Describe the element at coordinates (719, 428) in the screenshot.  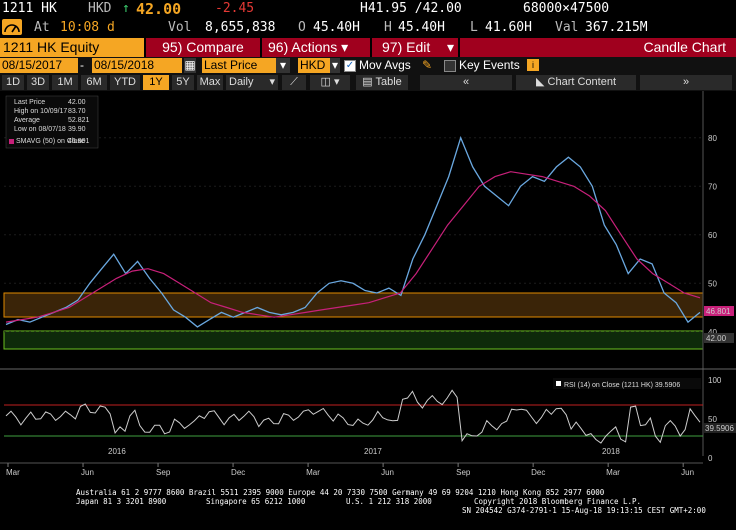
I see `rsi-tag: 39.5906` at that location.